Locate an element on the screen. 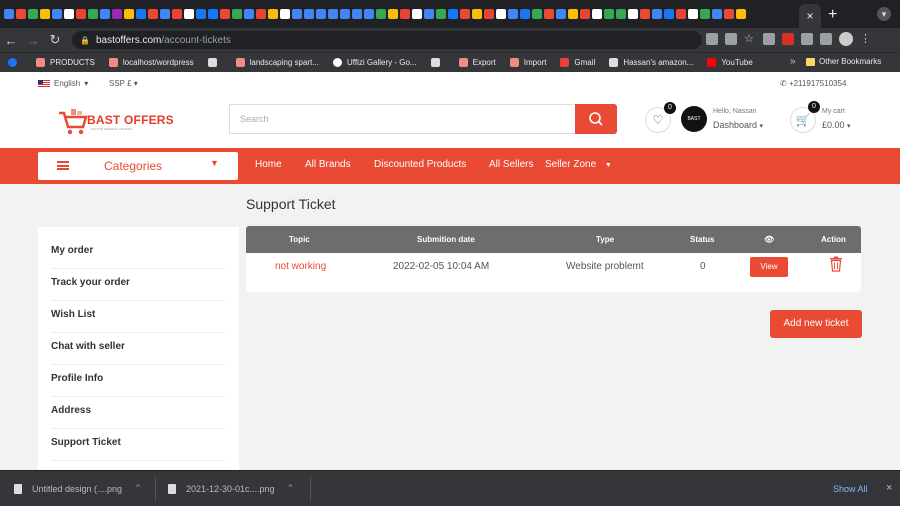 This screenshot has width=900, height=506. extension-icon is located at coordinates (769, 39).